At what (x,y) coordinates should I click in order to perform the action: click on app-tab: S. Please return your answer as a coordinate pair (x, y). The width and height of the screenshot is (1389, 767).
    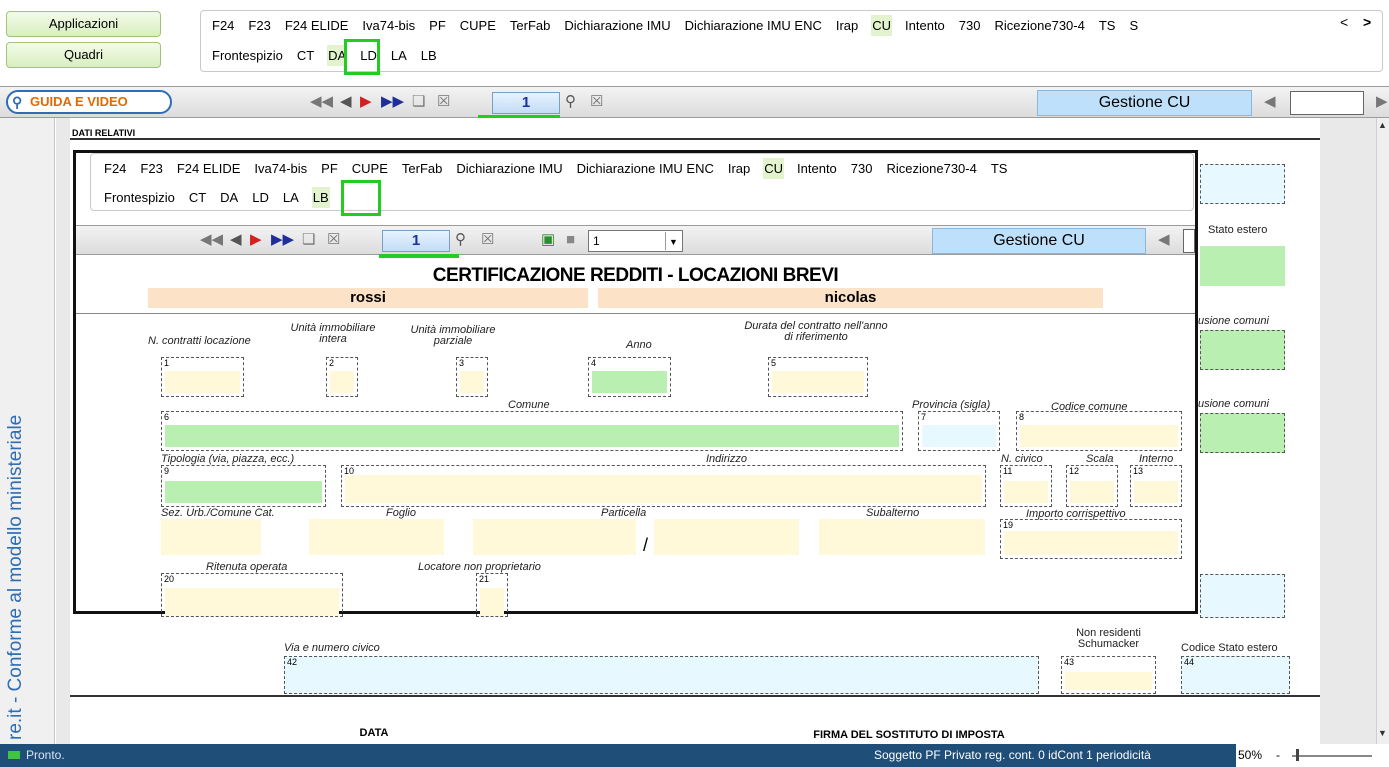
    Looking at the image, I should click on (1133, 25).